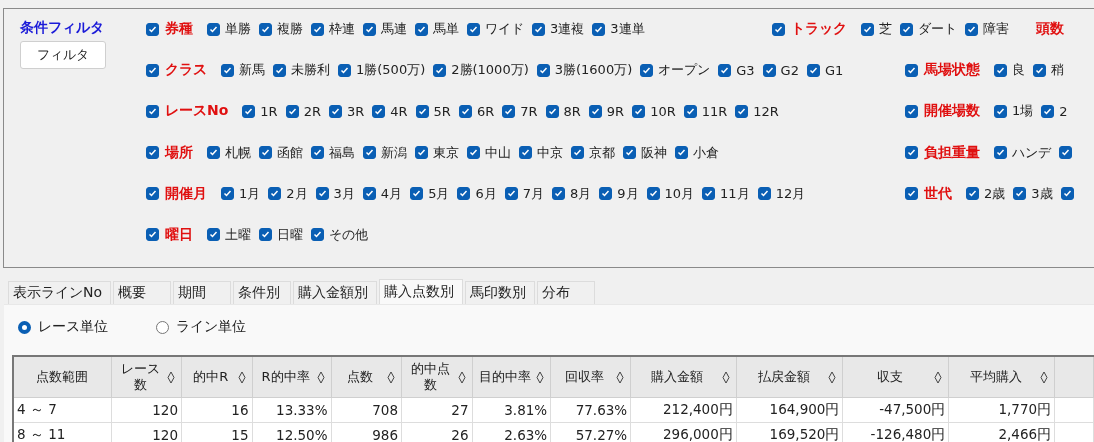  What do you see at coordinates (421, 291) in the screenshot?
I see `tab: 購入点数別` at bounding box center [421, 291].